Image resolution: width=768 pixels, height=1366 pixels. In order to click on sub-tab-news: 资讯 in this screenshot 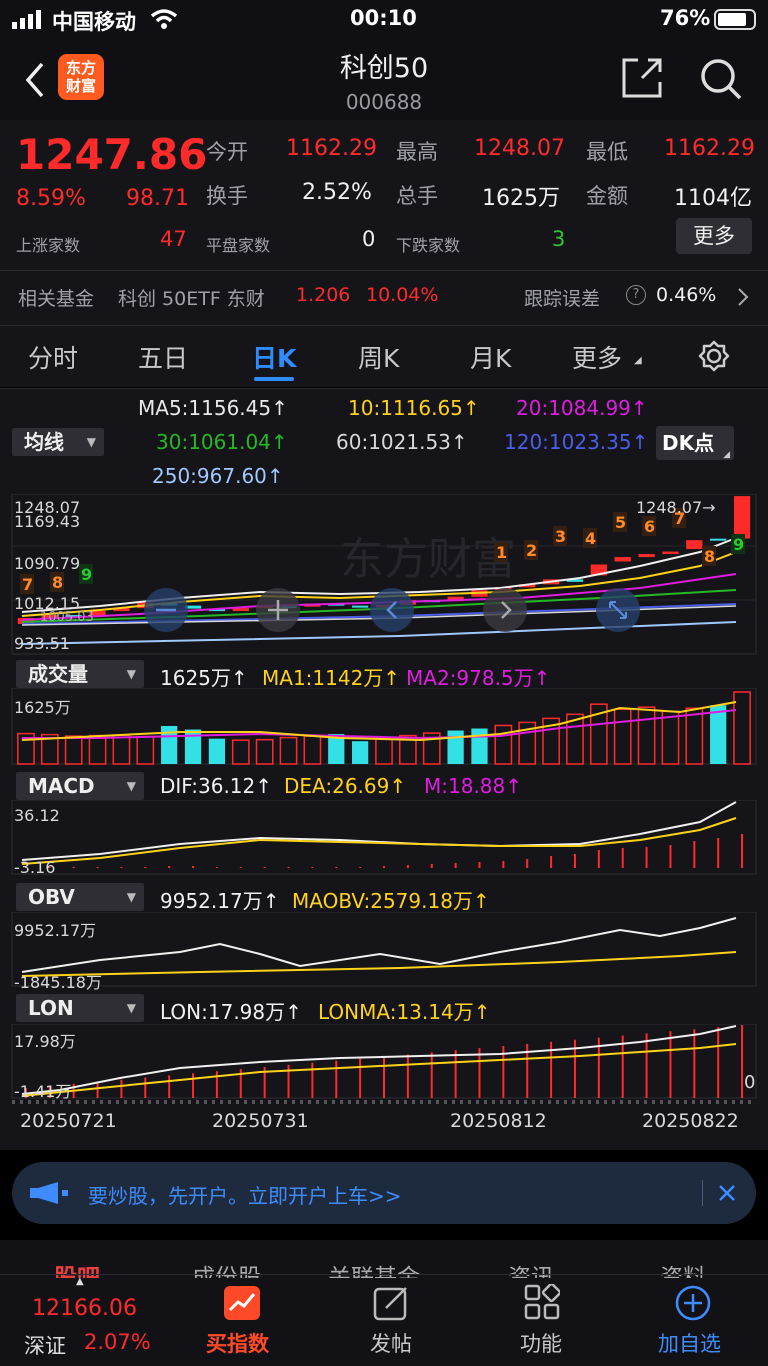, I will do `click(531, 1268)`.